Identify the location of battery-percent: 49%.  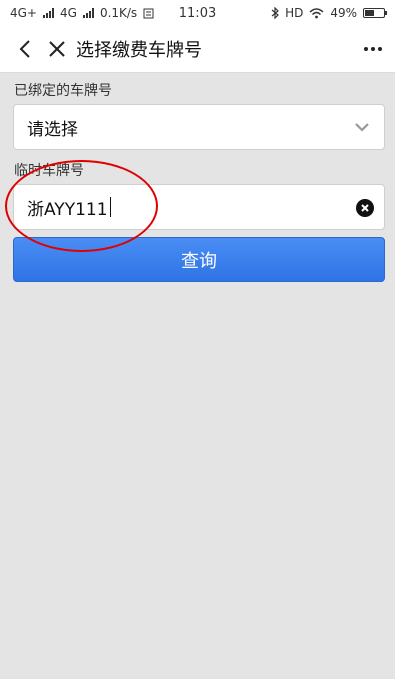
(343, 13).